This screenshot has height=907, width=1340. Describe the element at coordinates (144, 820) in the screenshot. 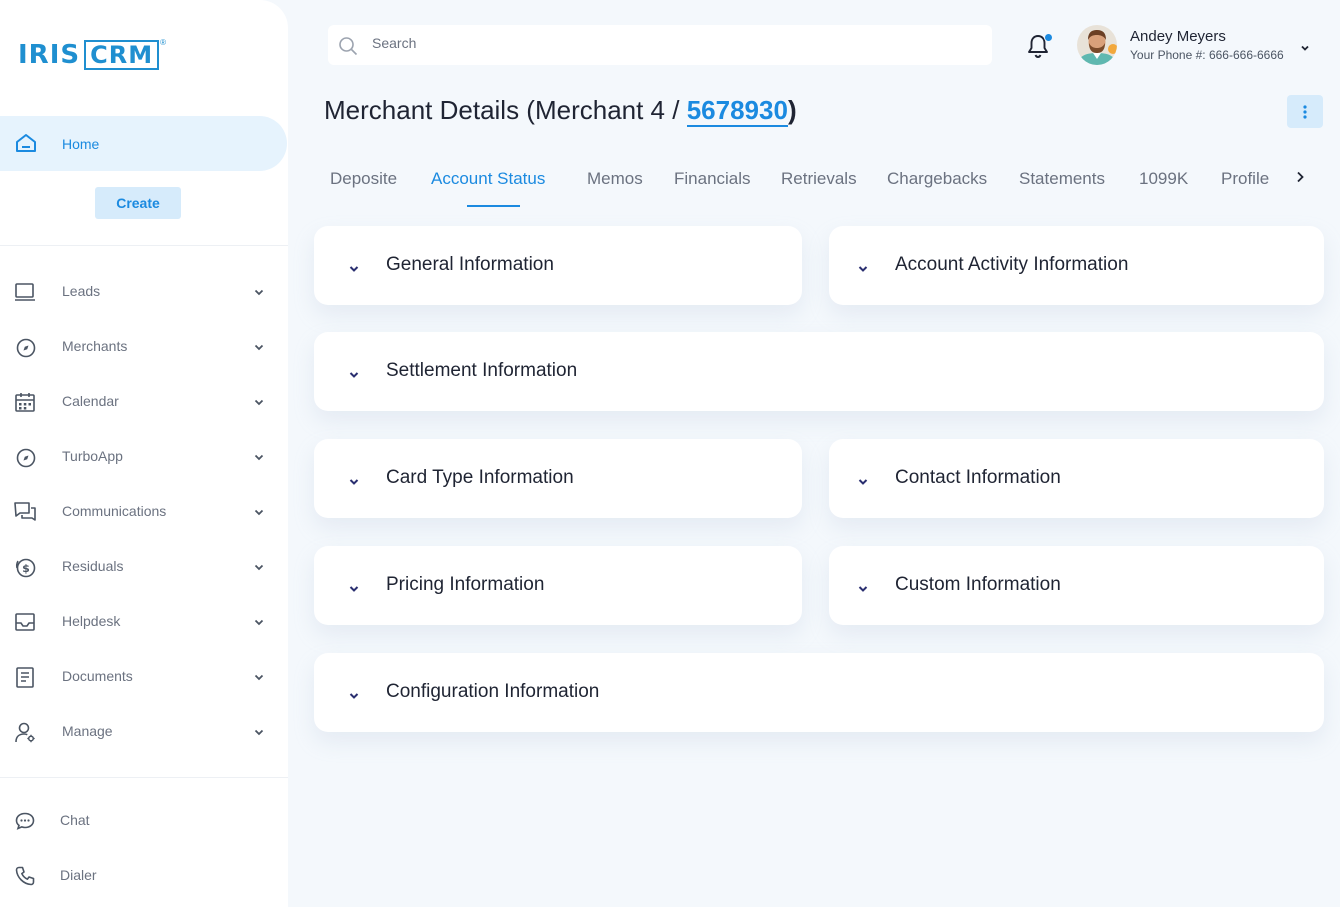

I see `sidebar-item-chat: Chat` at that location.